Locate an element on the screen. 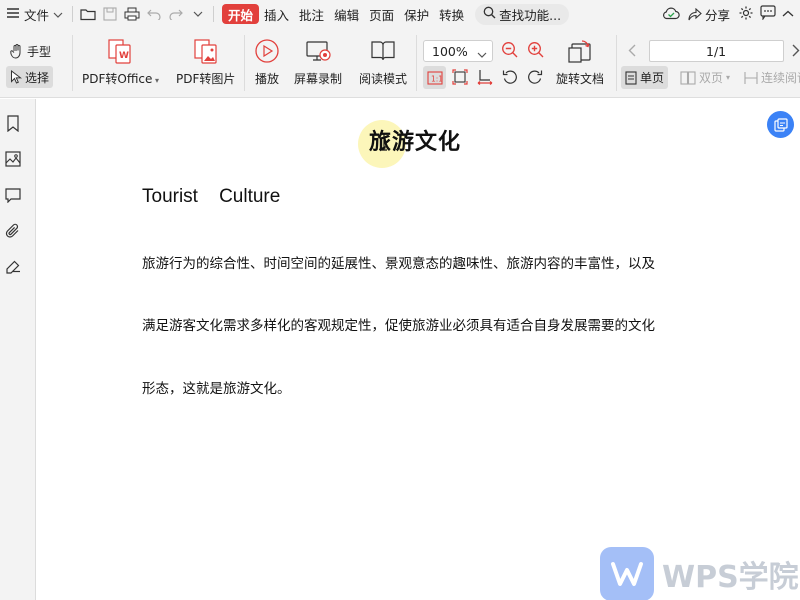 The height and width of the screenshot is (600, 800). read-mode-button: 阅读模式 is located at coordinates (383, 61).